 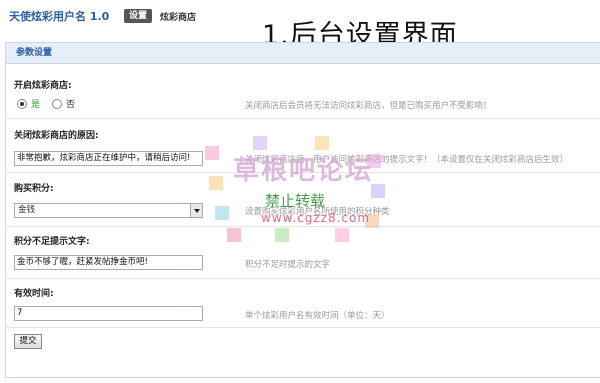 What do you see at coordinates (34, 294) in the screenshot?
I see `valid-time-label: 有效时间:` at bounding box center [34, 294].